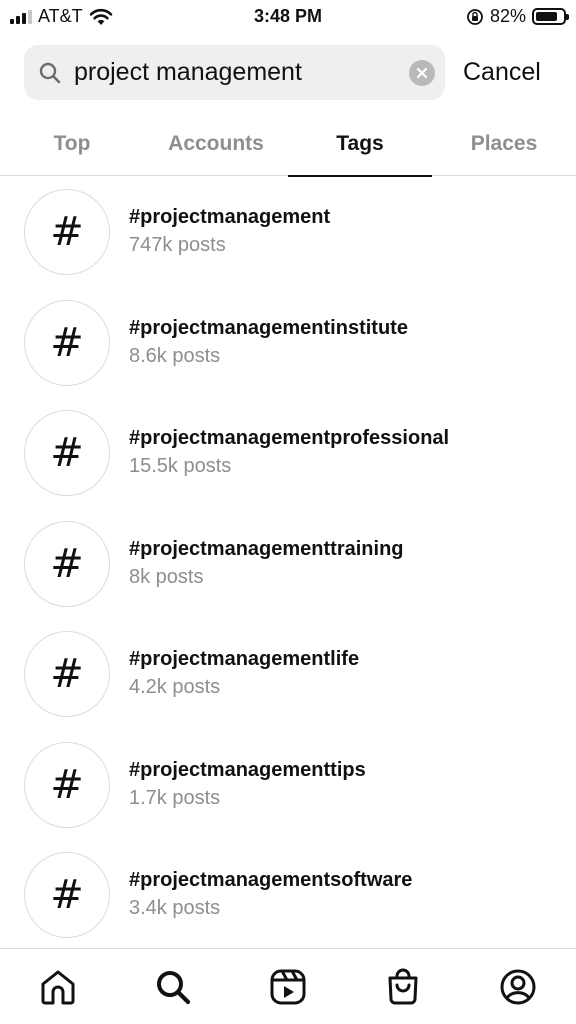 This screenshot has width=576, height=1024. I want to click on tag-post-count: 4.2k posts, so click(175, 687).